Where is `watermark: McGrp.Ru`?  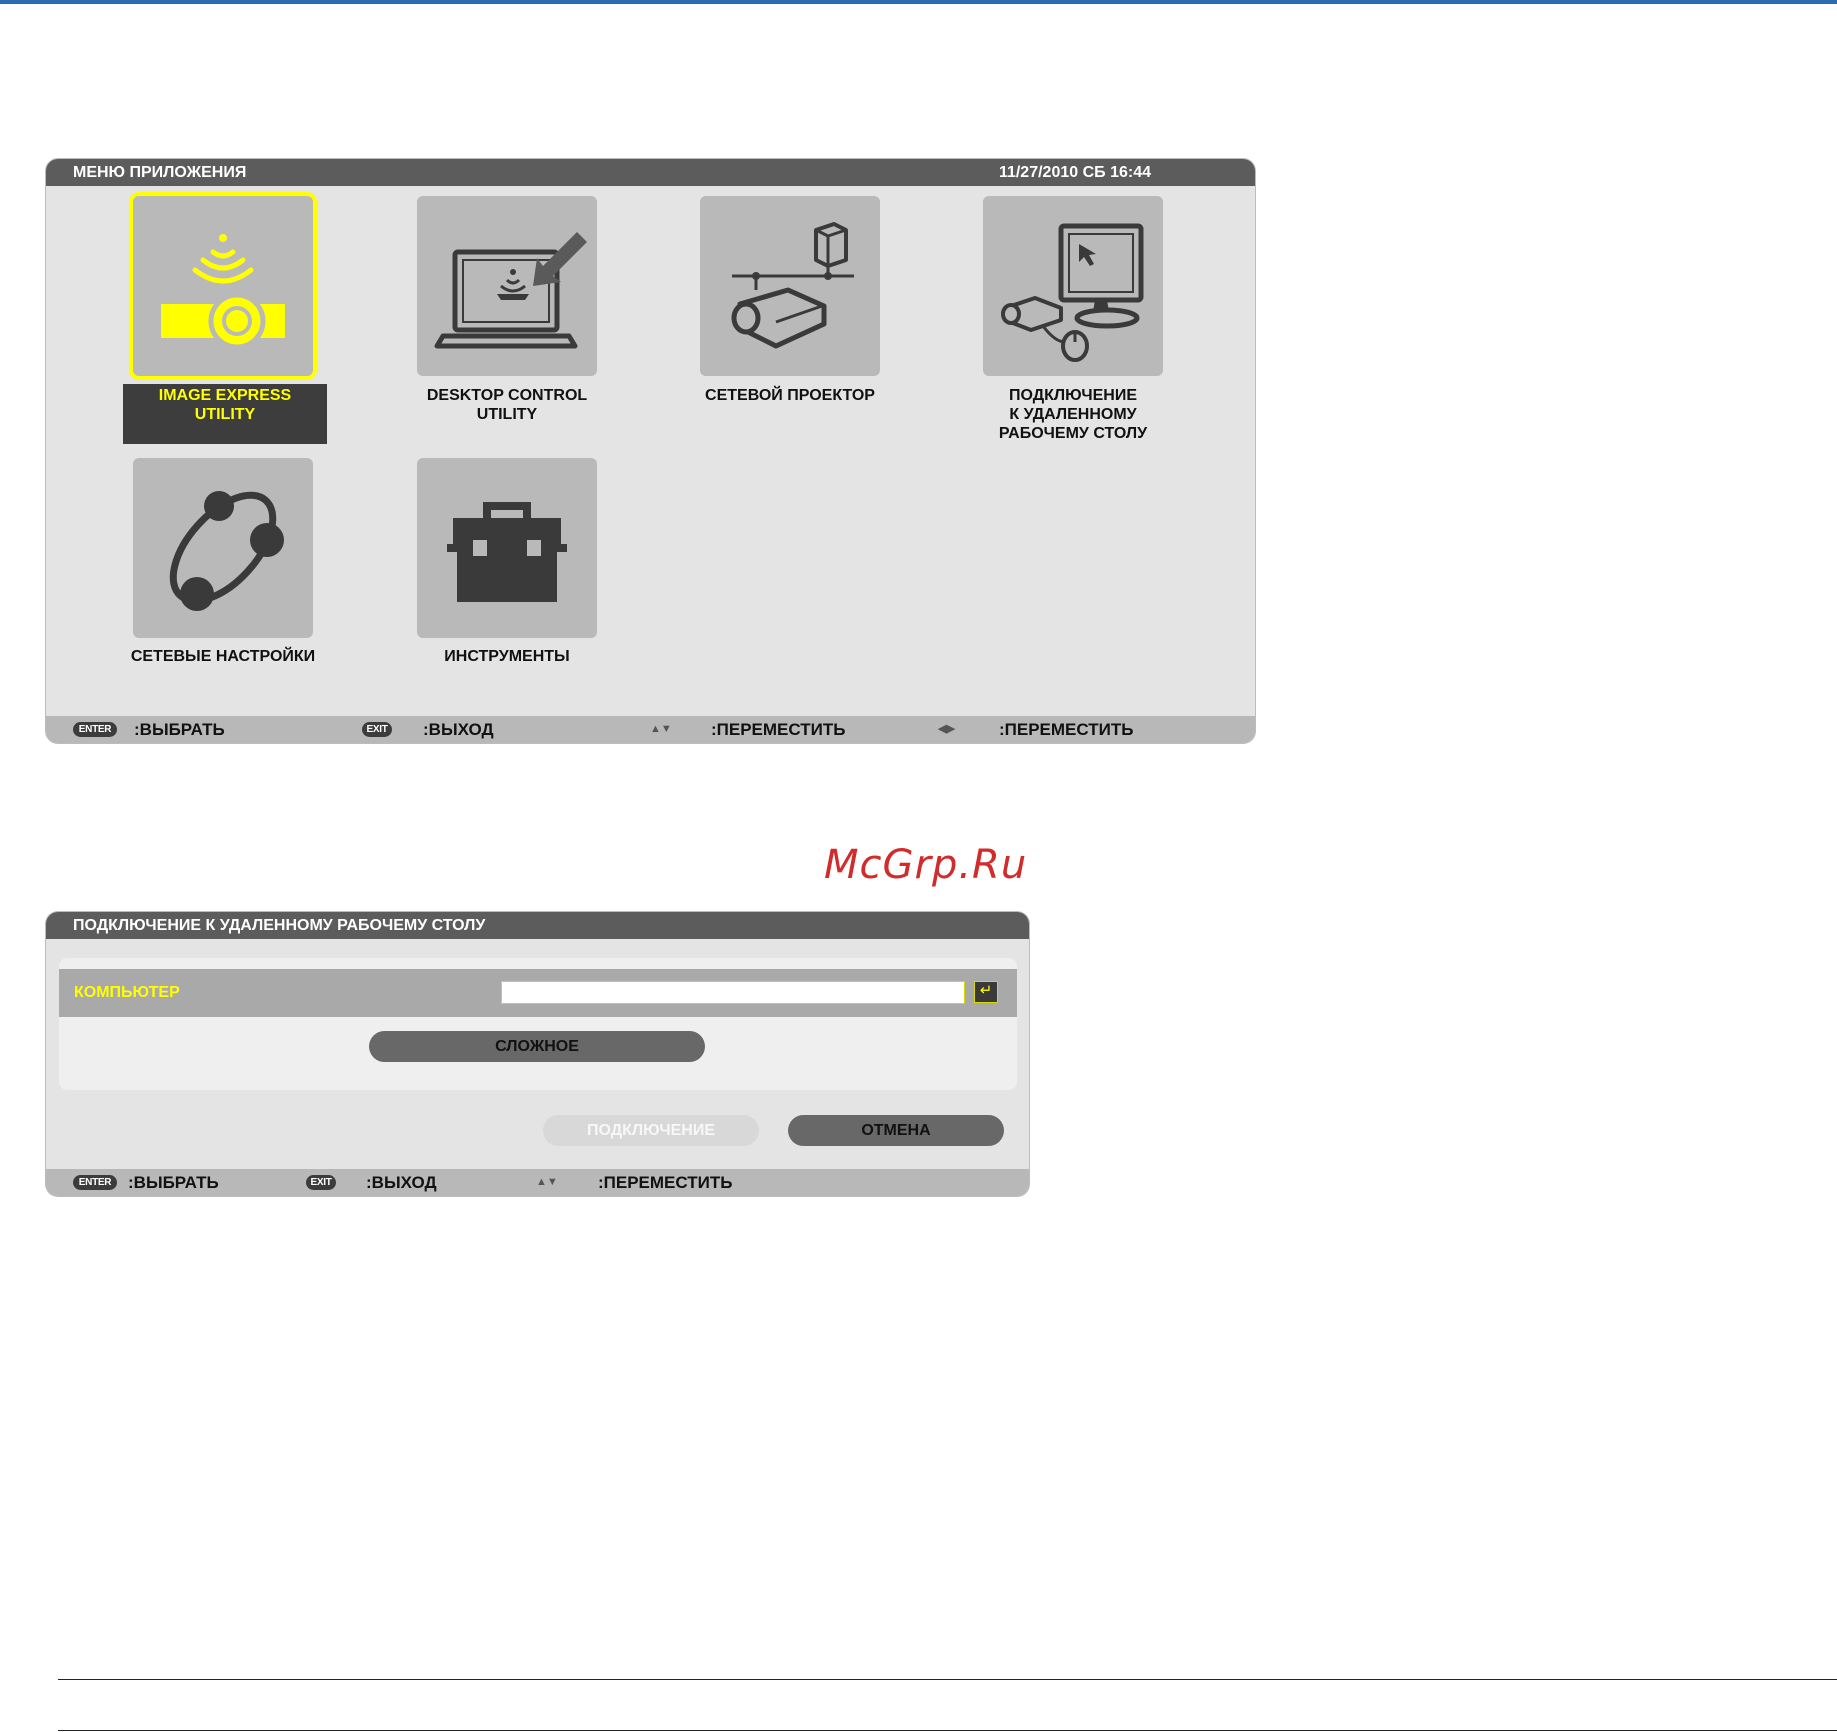 watermark: McGrp.Ru is located at coordinates (926, 865).